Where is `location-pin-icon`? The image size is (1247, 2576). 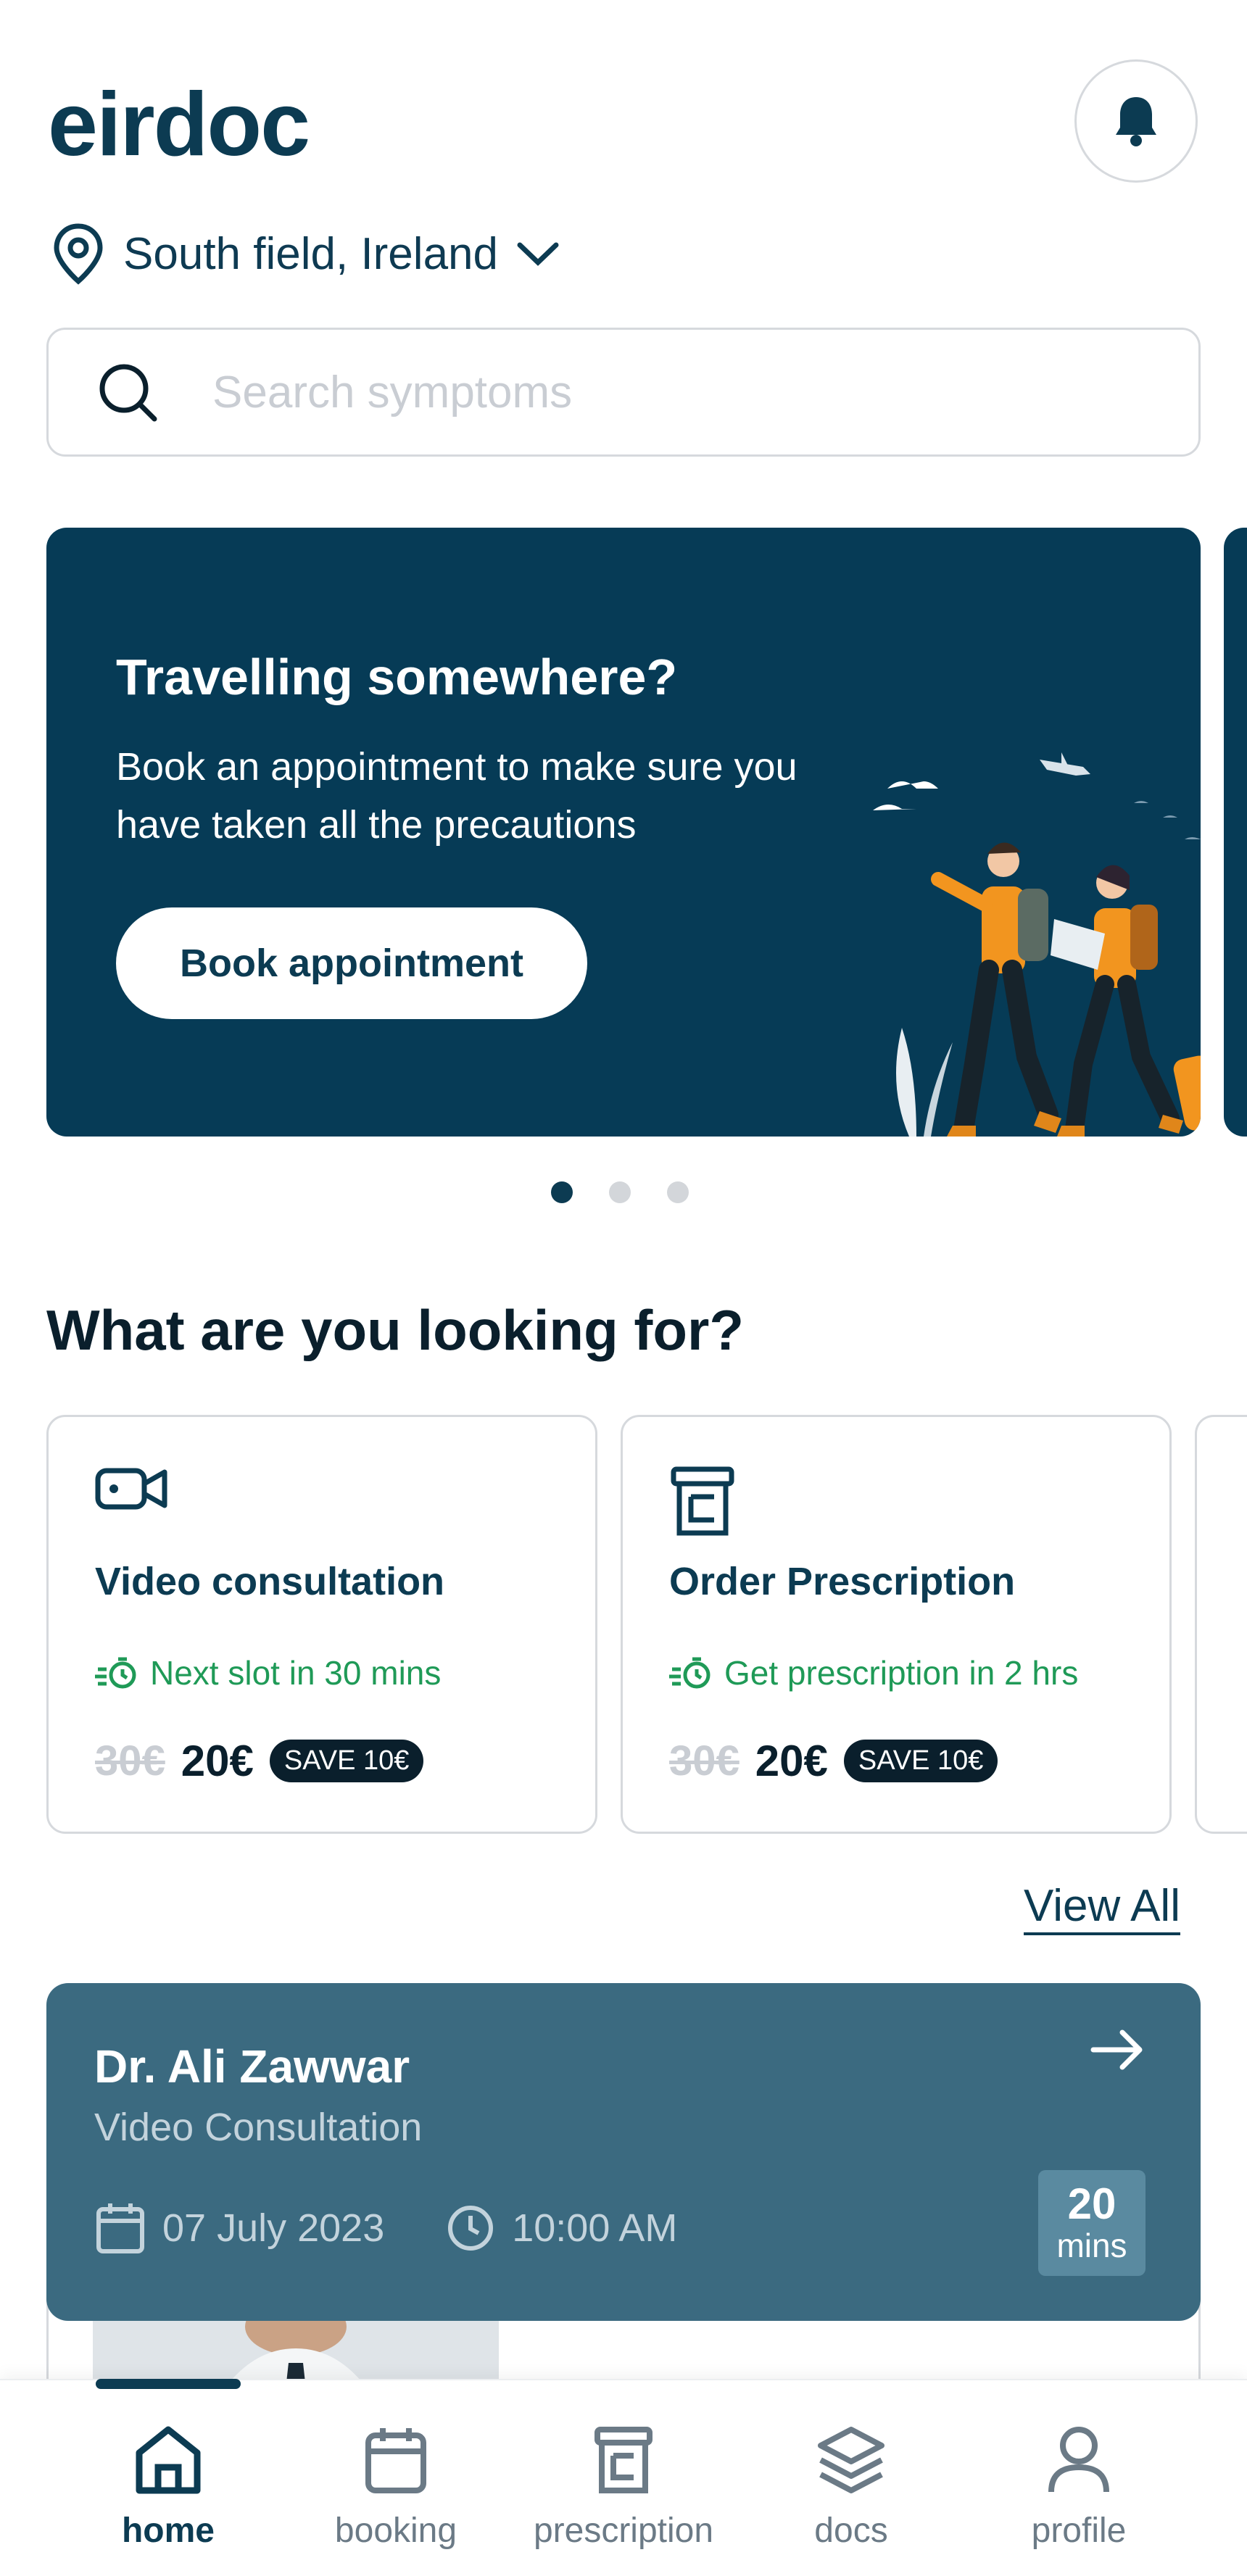 location-pin-icon is located at coordinates (78, 254).